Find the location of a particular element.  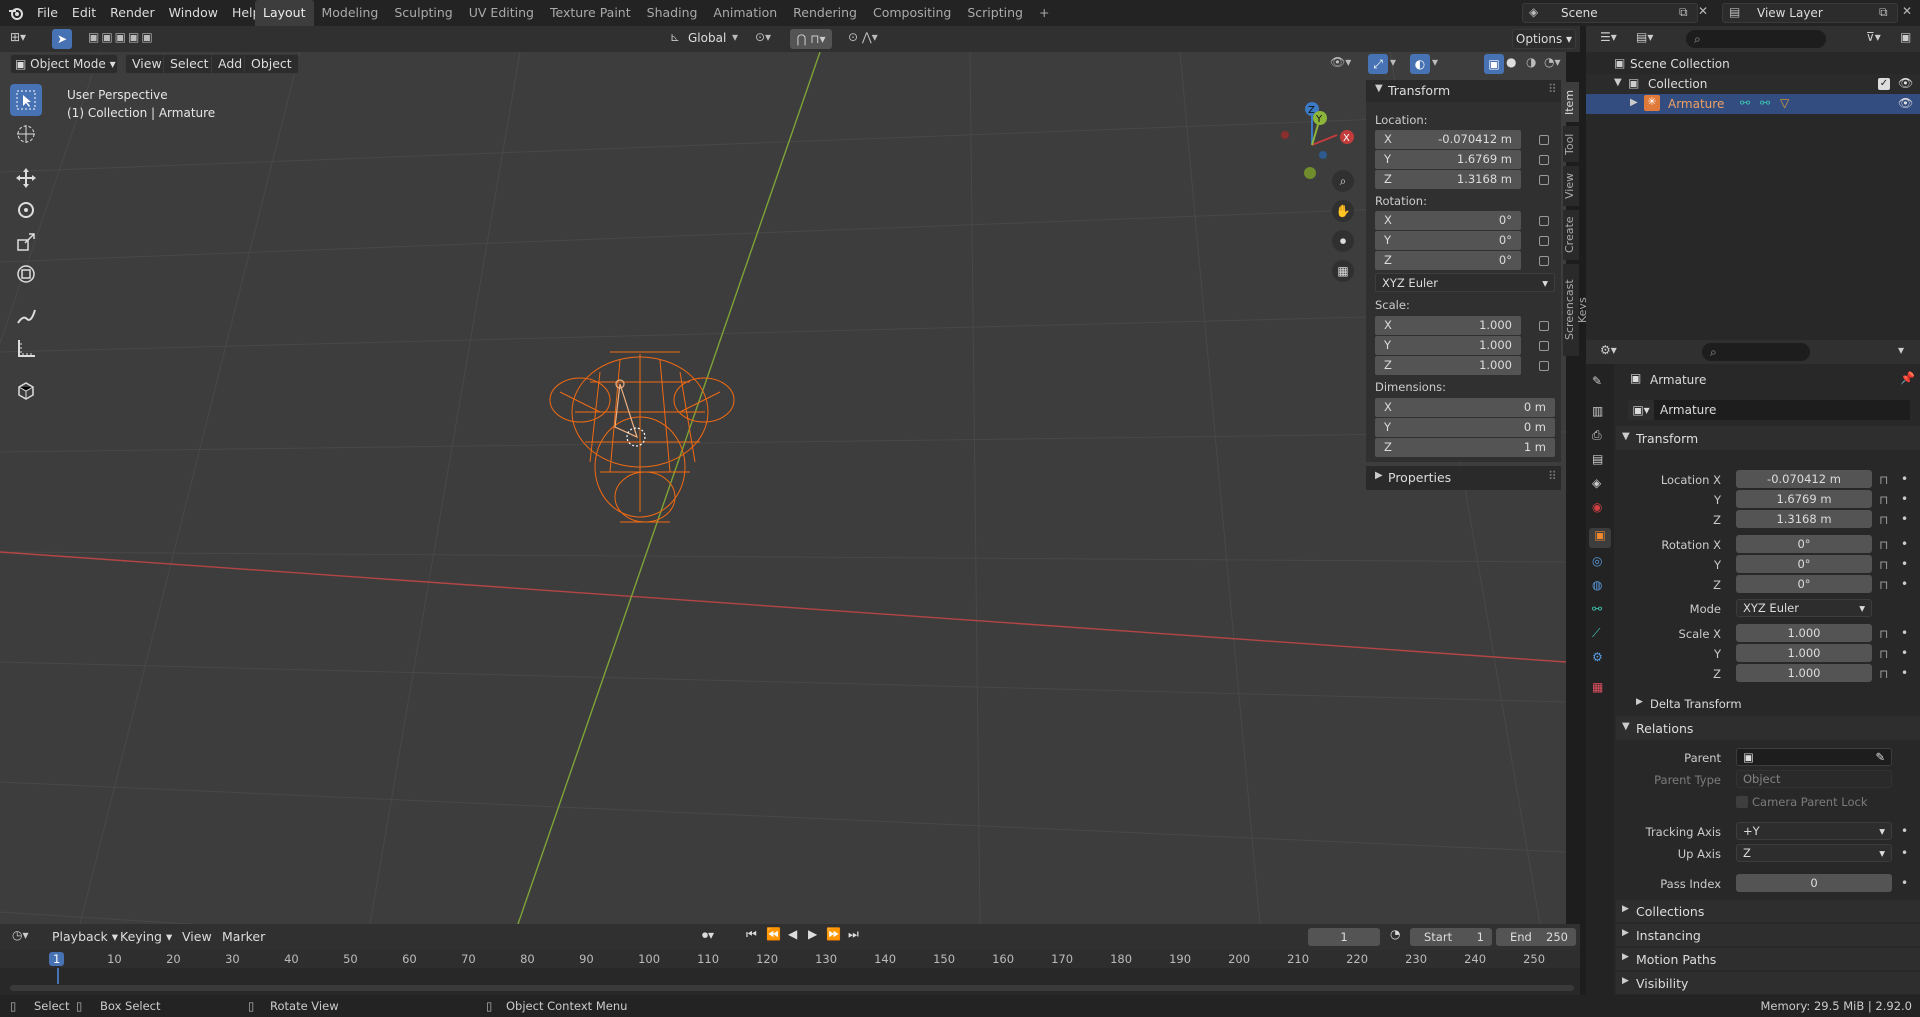

selection-mode-icons: ▣▣▣▣▣ is located at coordinates (121, 37).